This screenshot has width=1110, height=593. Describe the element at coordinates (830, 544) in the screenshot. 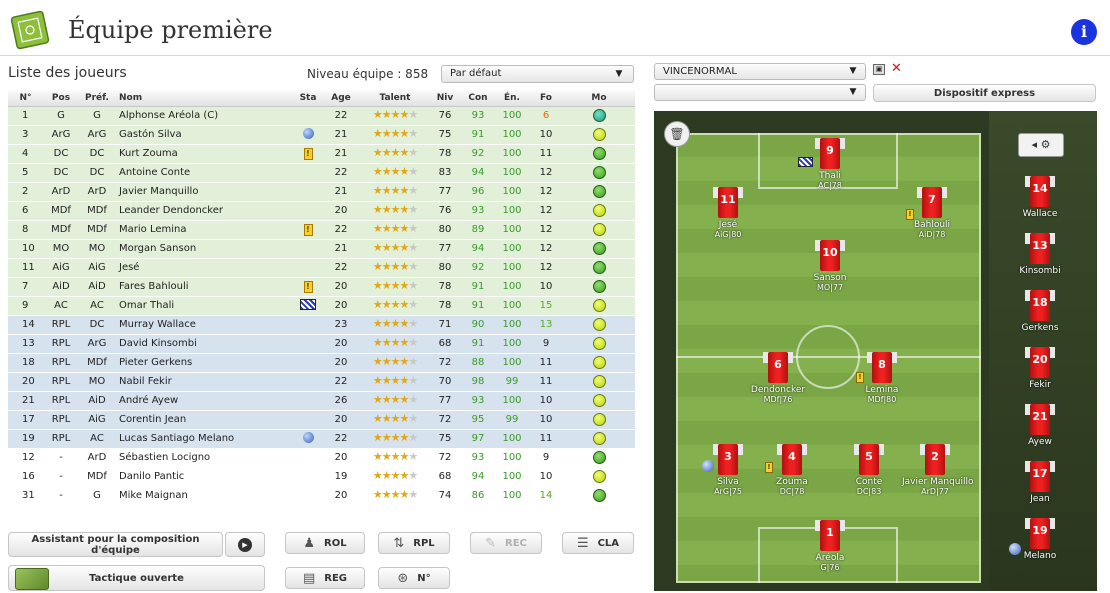

I see `pitch-player: 1 Aréola G|76` at that location.